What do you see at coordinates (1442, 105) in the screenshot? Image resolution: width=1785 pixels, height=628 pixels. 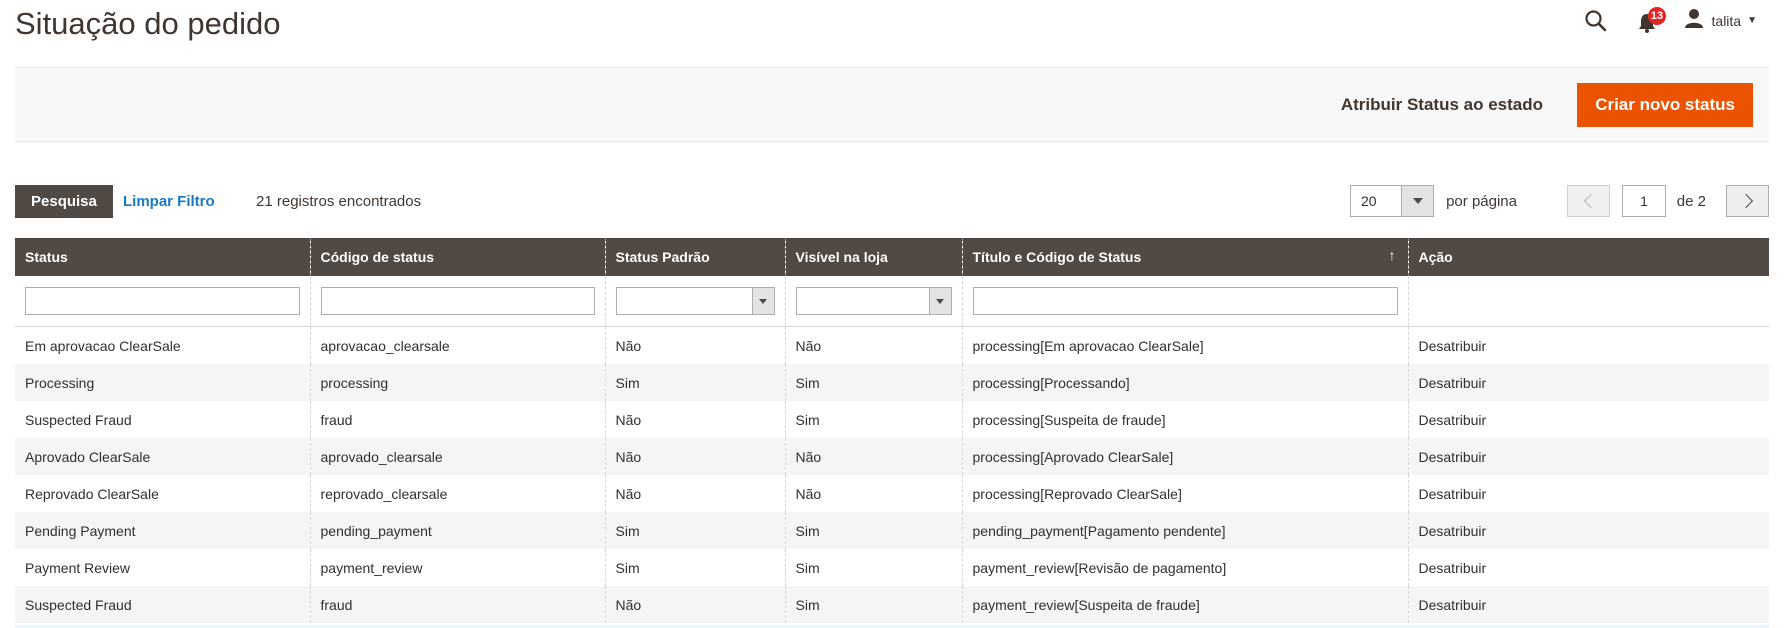 I see `assign-status-button: Atribuir Status ao estado` at bounding box center [1442, 105].